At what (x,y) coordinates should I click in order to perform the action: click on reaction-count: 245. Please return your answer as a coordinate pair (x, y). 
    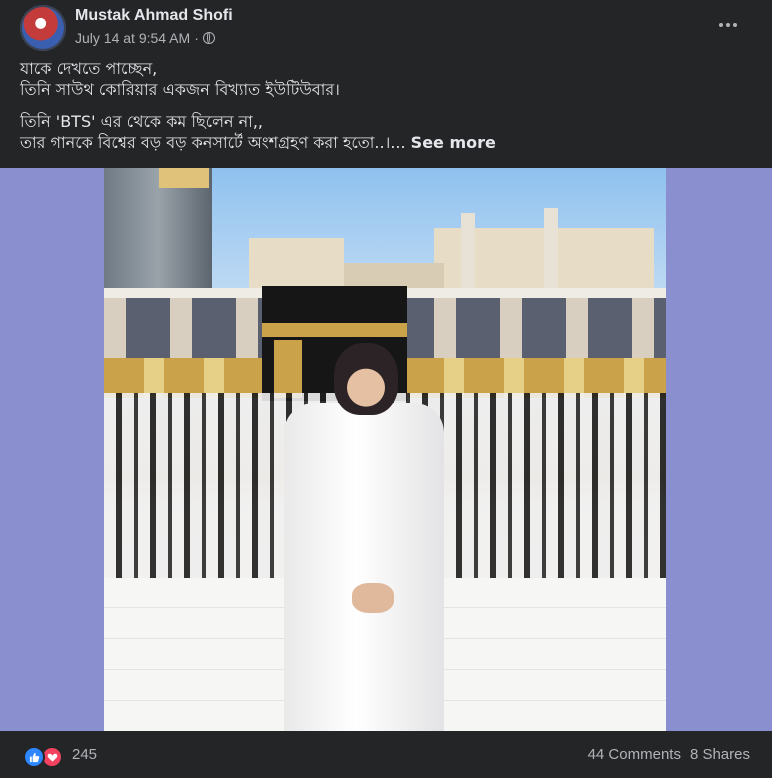
    Looking at the image, I should click on (84, 754).